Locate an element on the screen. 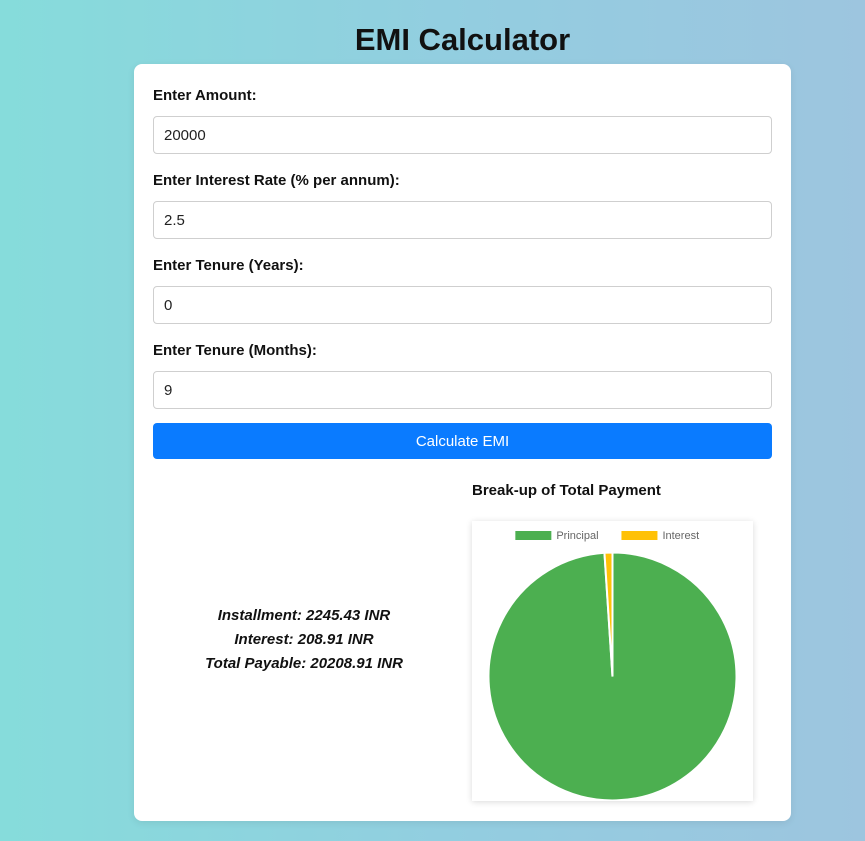 Image resolution: width=865 pixels, height=841 pixels. amount-label: Enter Amount: is located at coordinates (205, 95).